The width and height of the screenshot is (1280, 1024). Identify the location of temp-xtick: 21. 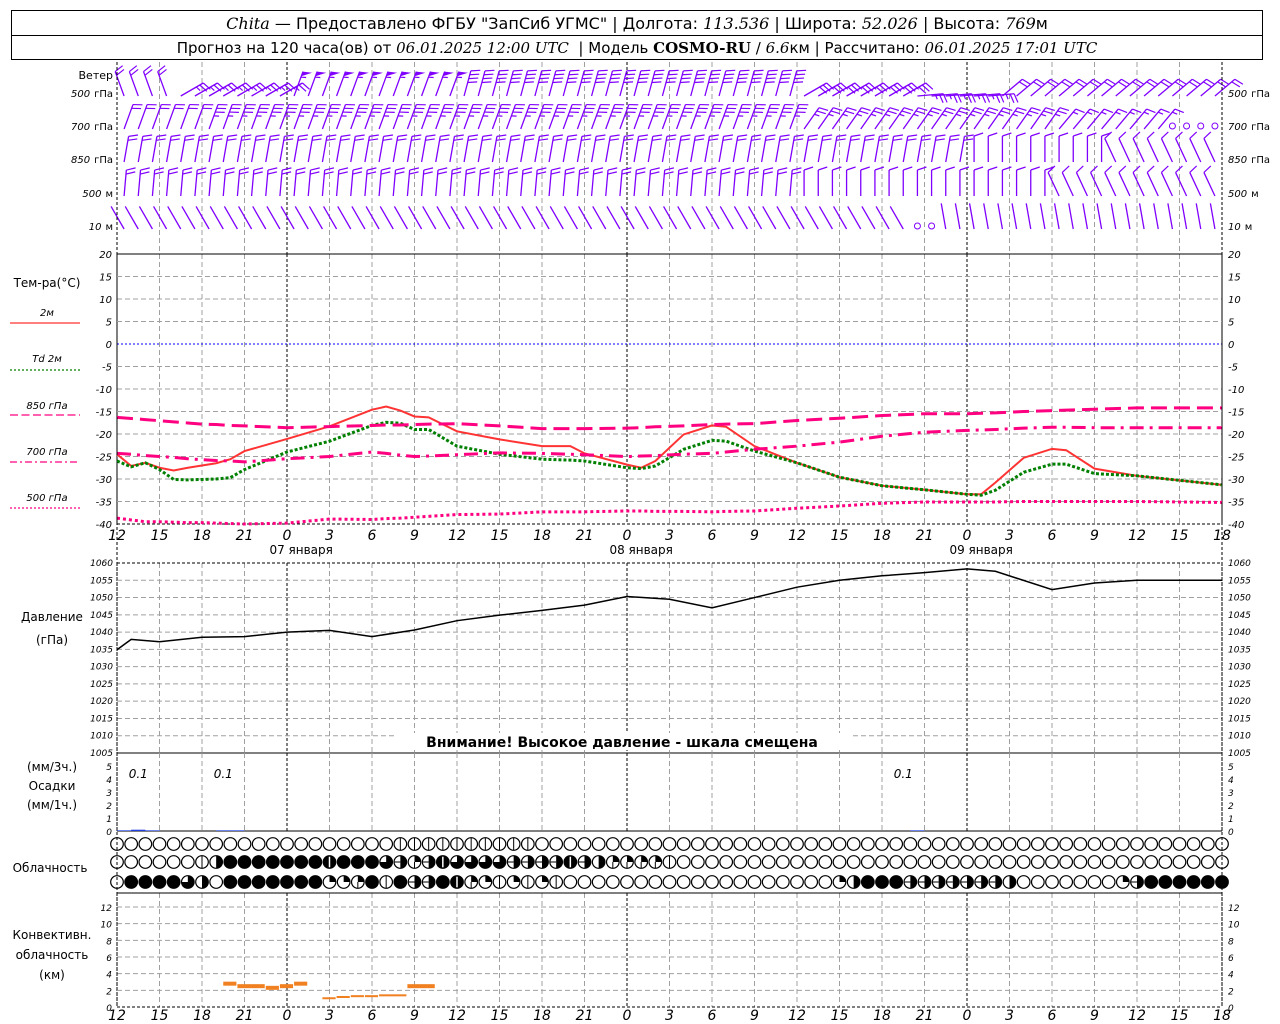
(245, 536).